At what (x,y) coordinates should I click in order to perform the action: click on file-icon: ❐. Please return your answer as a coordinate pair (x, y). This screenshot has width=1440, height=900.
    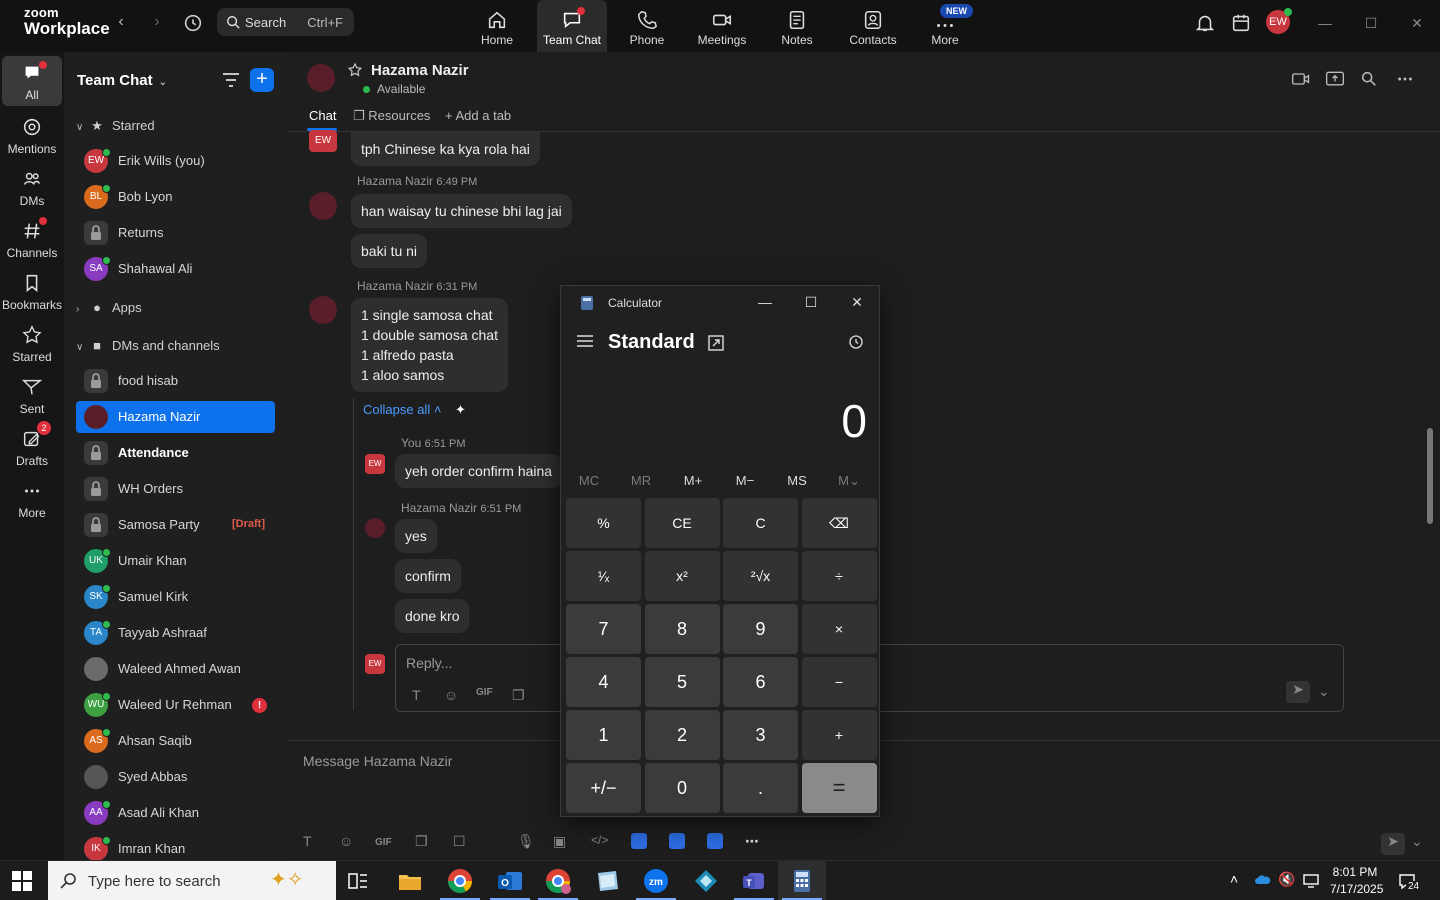
    Looking at the image, I should click on (424, 842).